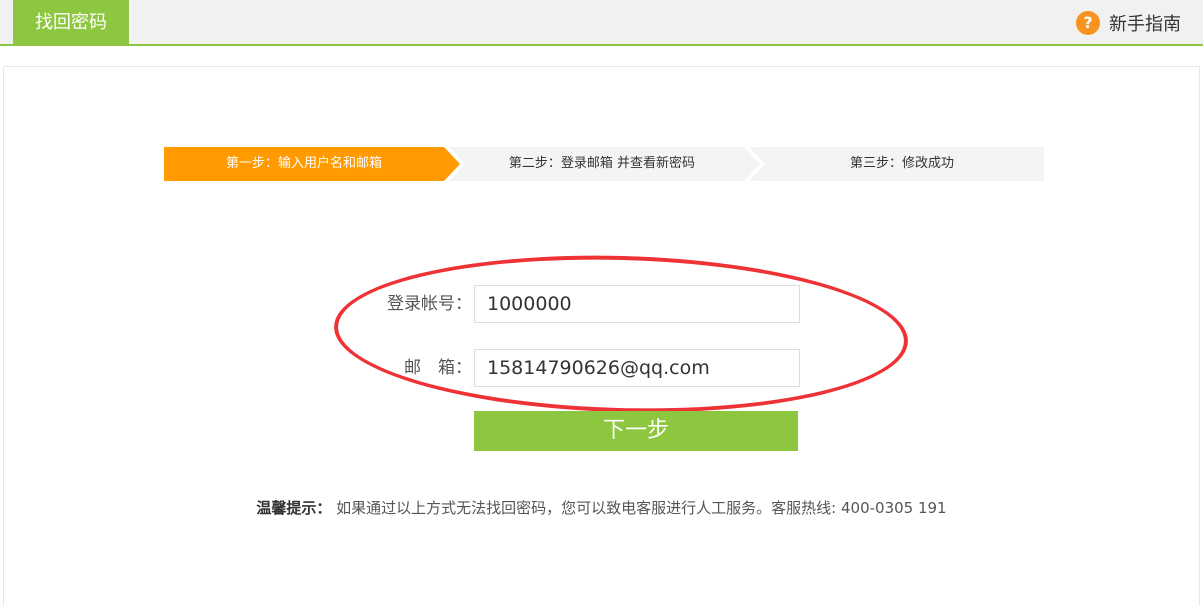 Image resolution: width=1203 pixels, height=606 pixels. Describe the element at coordinates (303, 163) in the screenshot. I see `step-1-label: 第一步：输入用户名和邮箱` at that location.